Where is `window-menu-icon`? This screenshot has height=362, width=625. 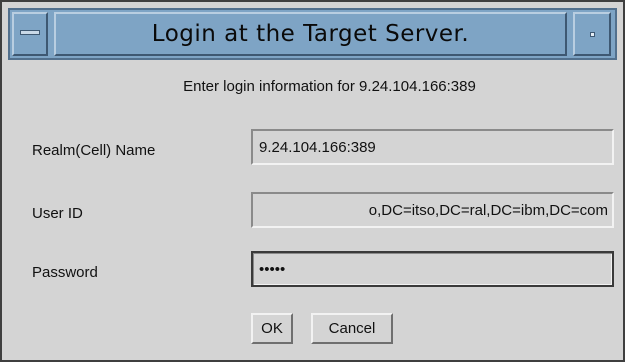 window-menu-icon is located at coordinates (30, 32).